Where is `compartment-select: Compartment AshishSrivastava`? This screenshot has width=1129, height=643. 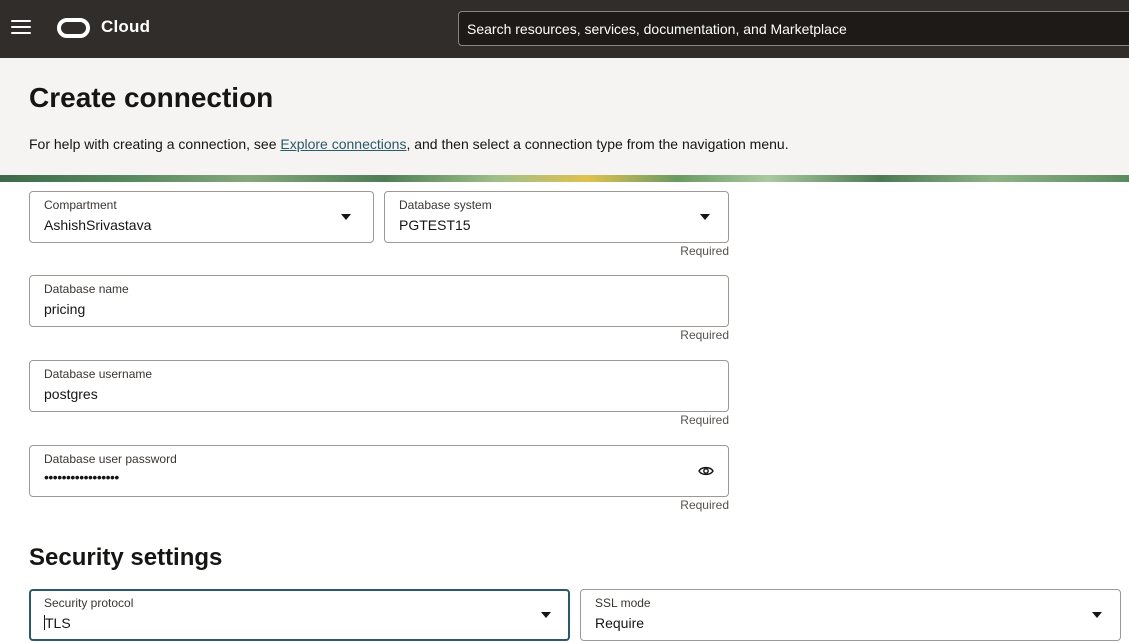 compartment-select: Compartment AshishSrivastava is located at coordinates (201, 217).